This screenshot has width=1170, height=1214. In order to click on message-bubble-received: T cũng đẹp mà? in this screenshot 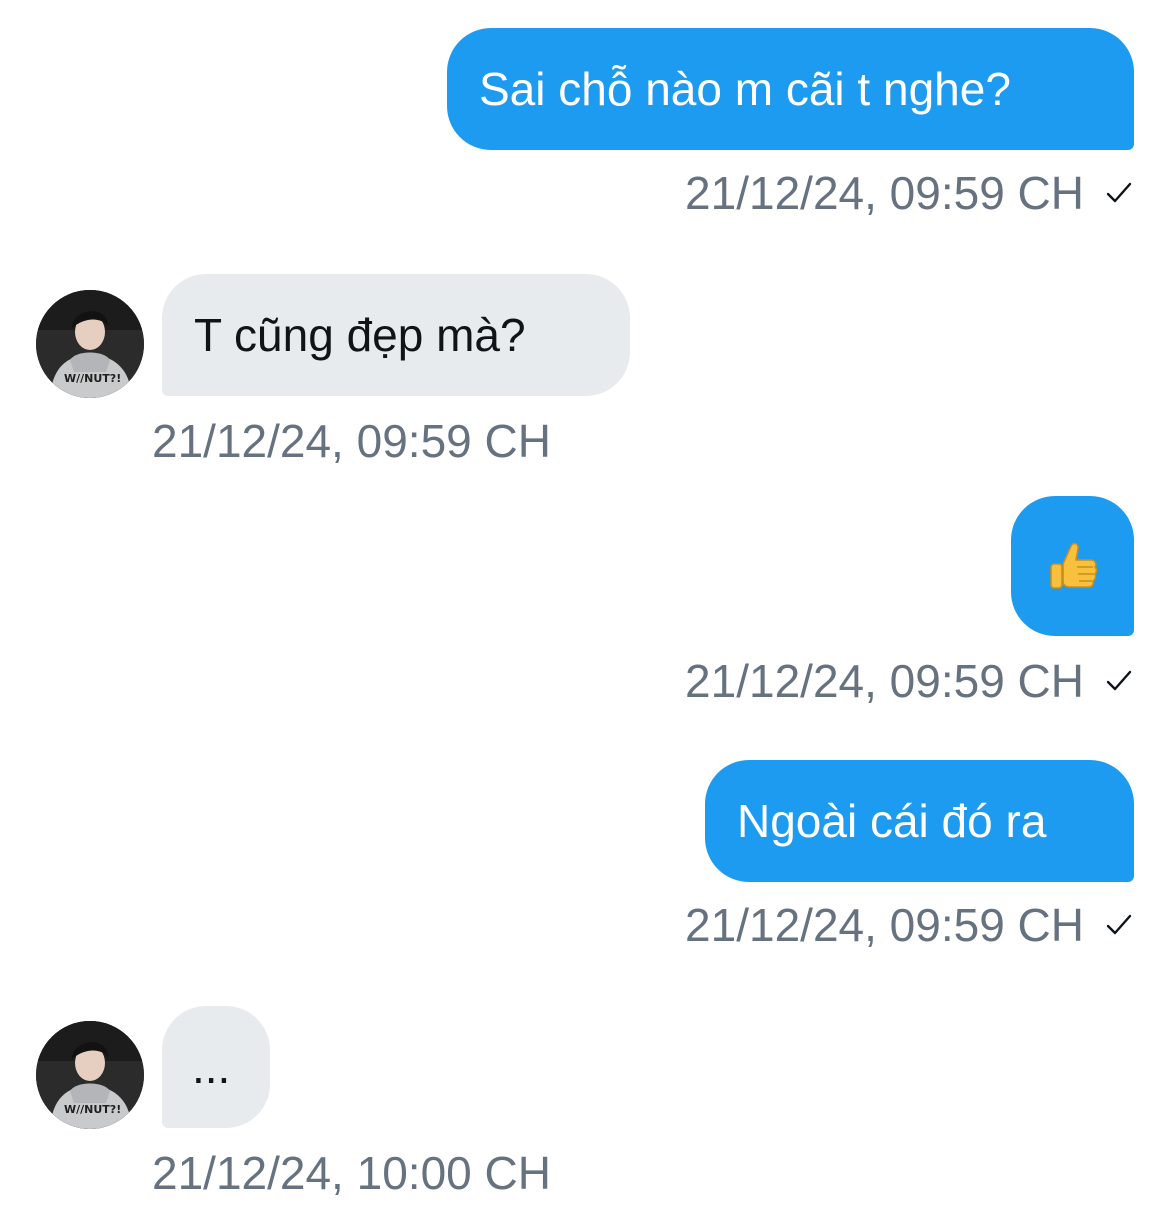, I will do `click(396, 335)`.